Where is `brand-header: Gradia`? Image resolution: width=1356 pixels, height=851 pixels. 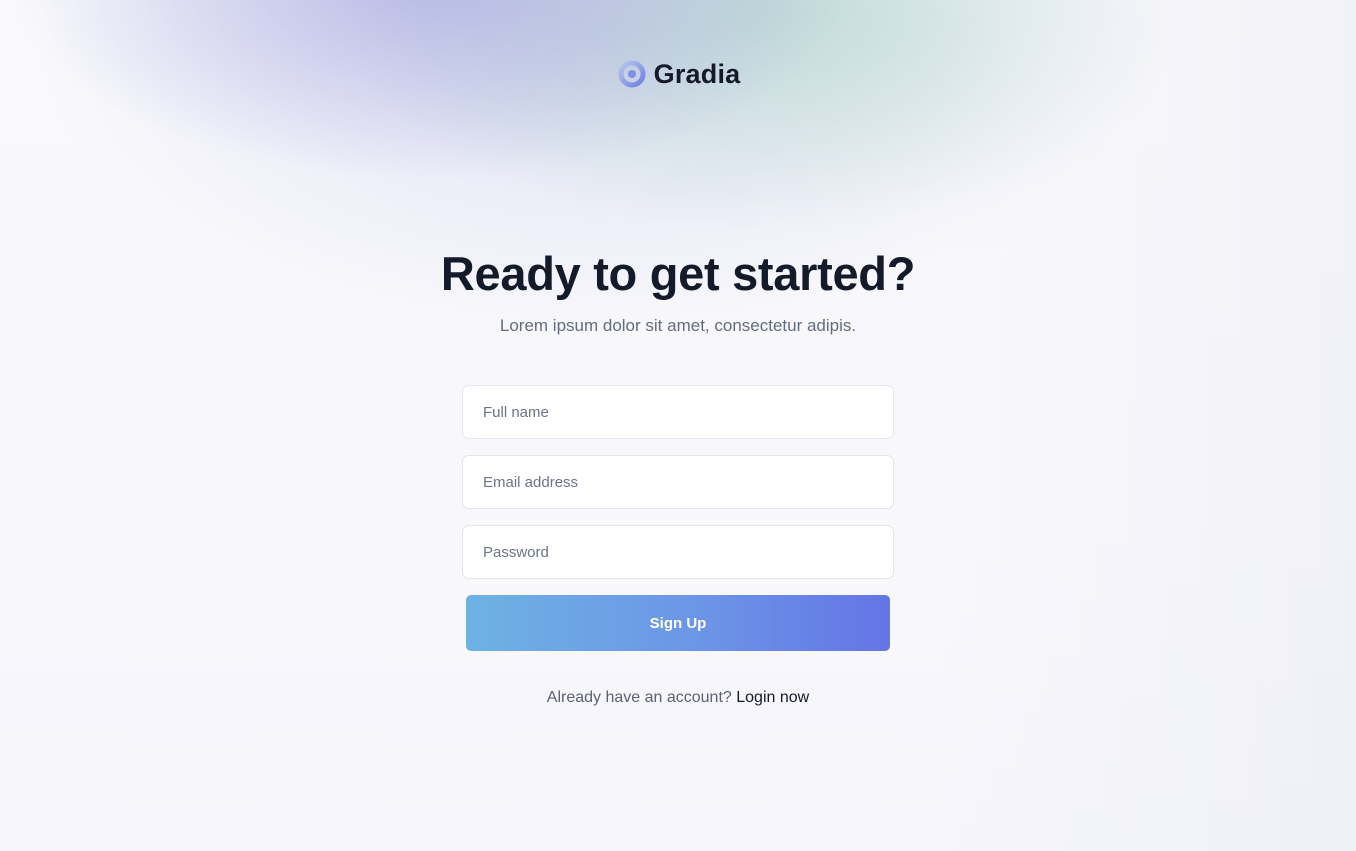 brand-header: Gradia is located at coordinates (678, 74).